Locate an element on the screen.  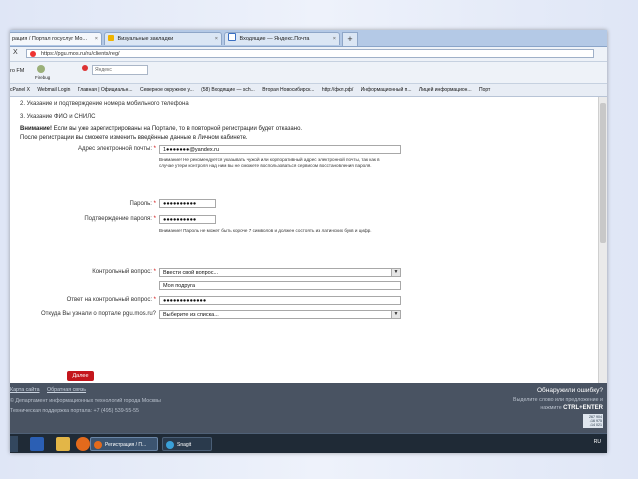
password-confirm-field: ●●●●●●●●●● is located at coordinates (187, 219).